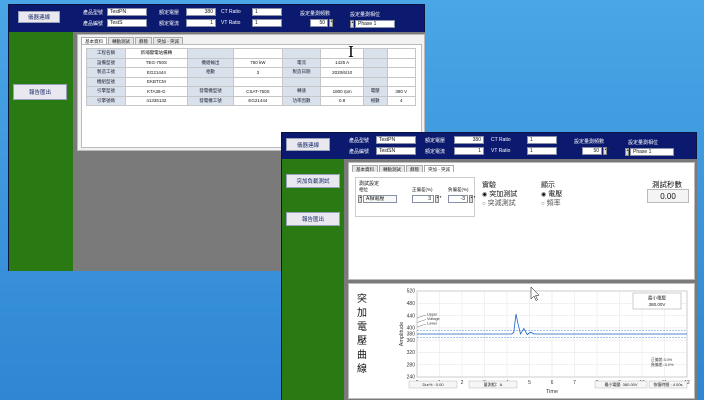 Image resolution: width=704 pixels, height=400 pixels. What do you see at coordinates (438, 199) in the screenshot?
I see `upper-deviation-spinner: ▲▼` at bounding box center [438, 199].